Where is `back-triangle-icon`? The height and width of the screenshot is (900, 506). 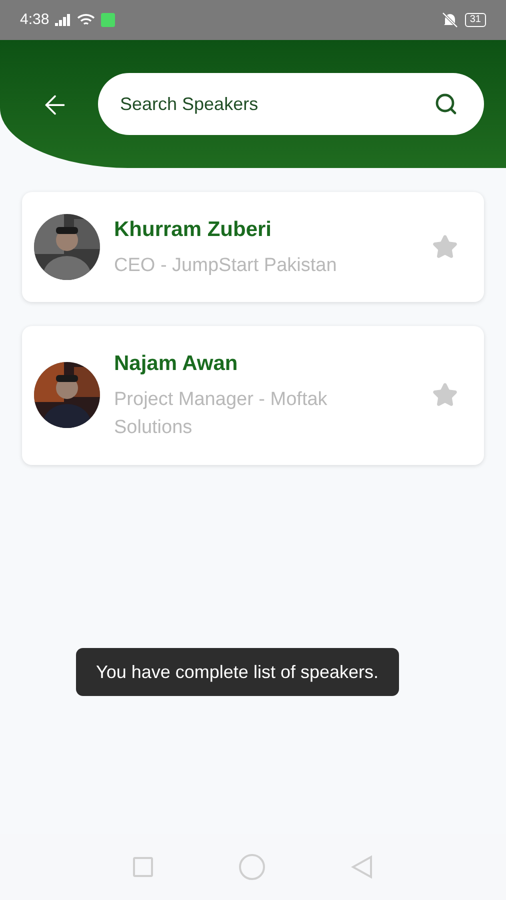 back-triangle-icon is located at coordinates (362, 867).